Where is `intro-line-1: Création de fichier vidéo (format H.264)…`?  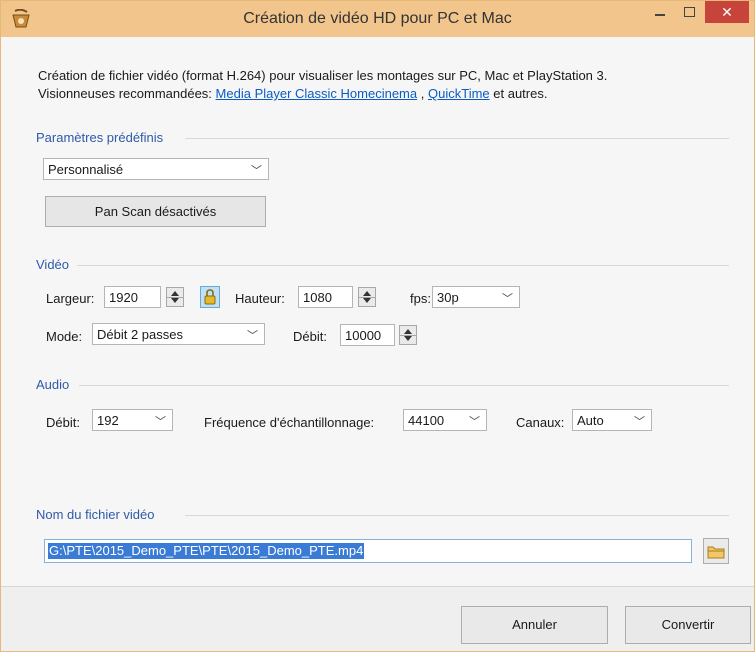
intro-line-1: Création de fichier vidéo (format H.264)… is located at coordinates (323, 75).